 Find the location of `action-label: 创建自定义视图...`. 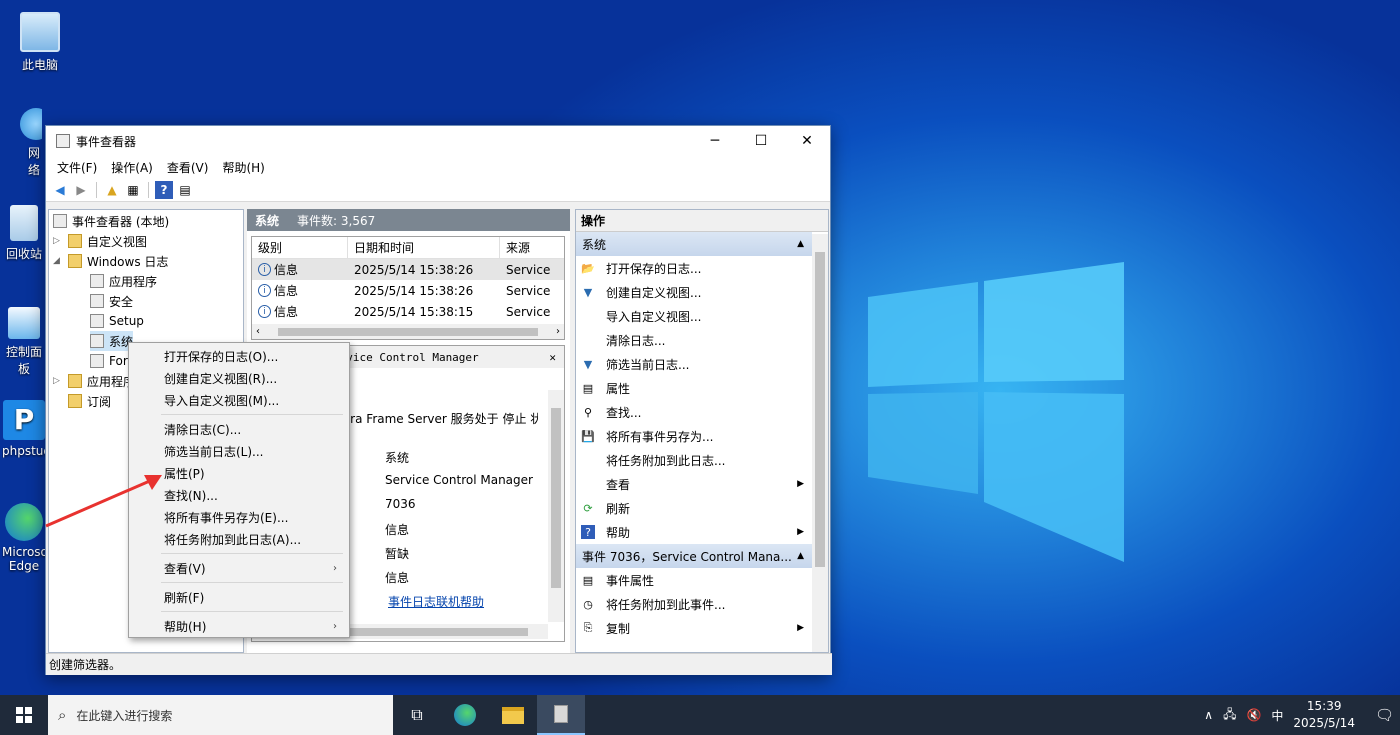

action-label: 创建自定义视图... is located at coordinates (654, 292).